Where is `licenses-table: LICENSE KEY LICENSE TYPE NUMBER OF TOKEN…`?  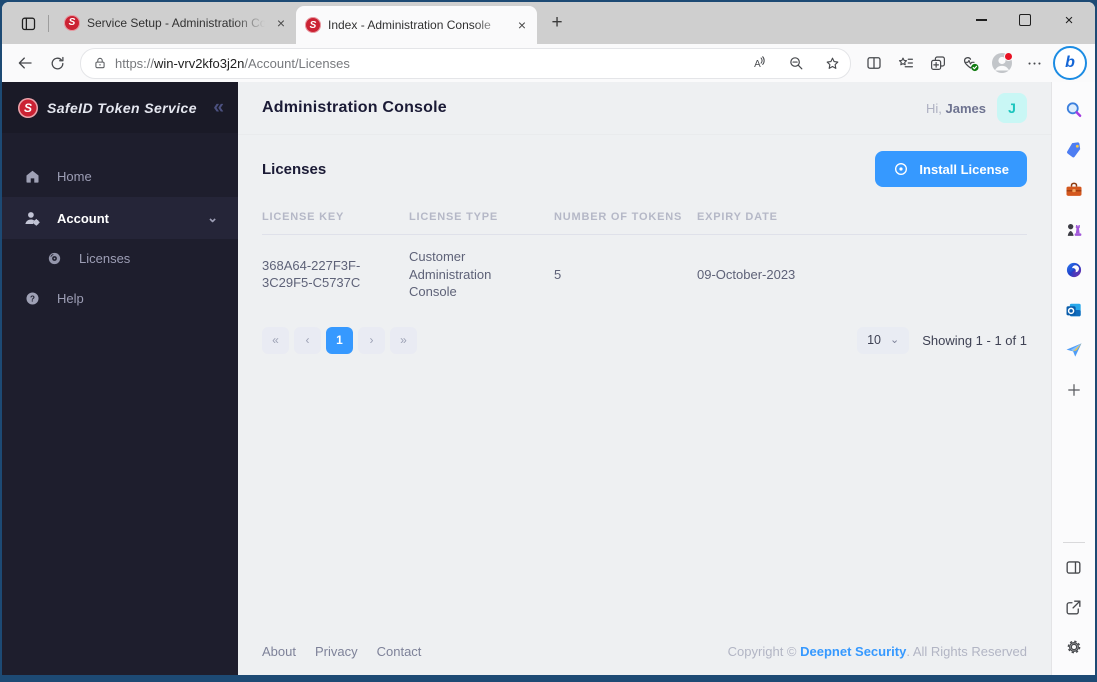 licenses-table: LICENSE KEY LICENSE TYPE NUMBER OF TOKEN… is located at coordinates (644, 263).